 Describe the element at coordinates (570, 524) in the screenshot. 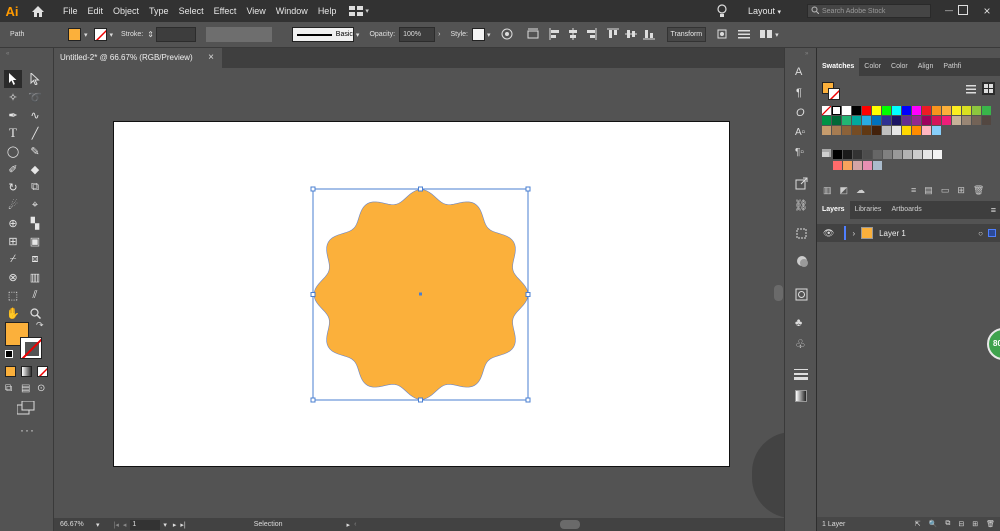

I see `horizontal-scrollbar-thumb` at that location.